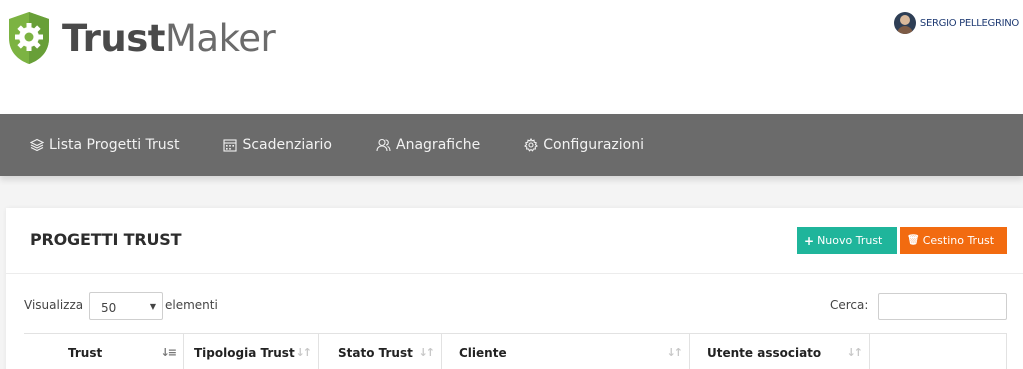  What do you see at coordinates (593, 145) in the screenshot?
I see `nav-item-label: Configurazioni` at bounding box center [593, 145].